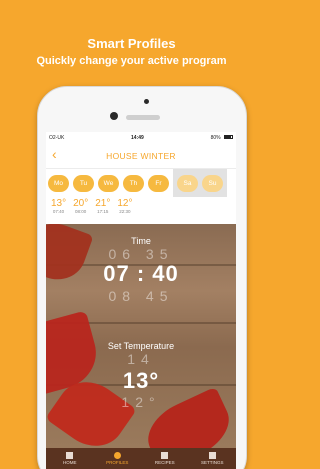  What do you see at coordinates (125, 203) in the screenshot?
I see `slot-temp: 12°` at bounding box center [125, 203].